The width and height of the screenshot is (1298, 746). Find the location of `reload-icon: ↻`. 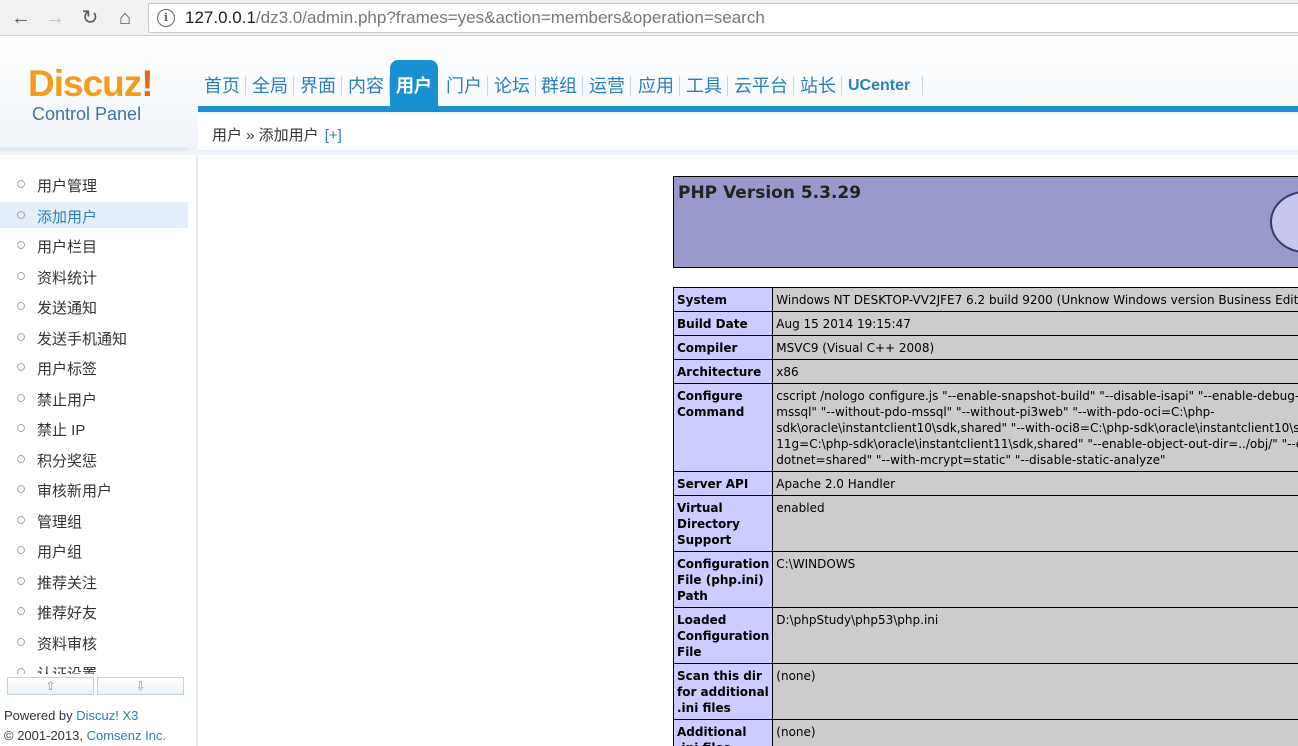

reload-icon: ↻ is located at coordinates (90, 18).